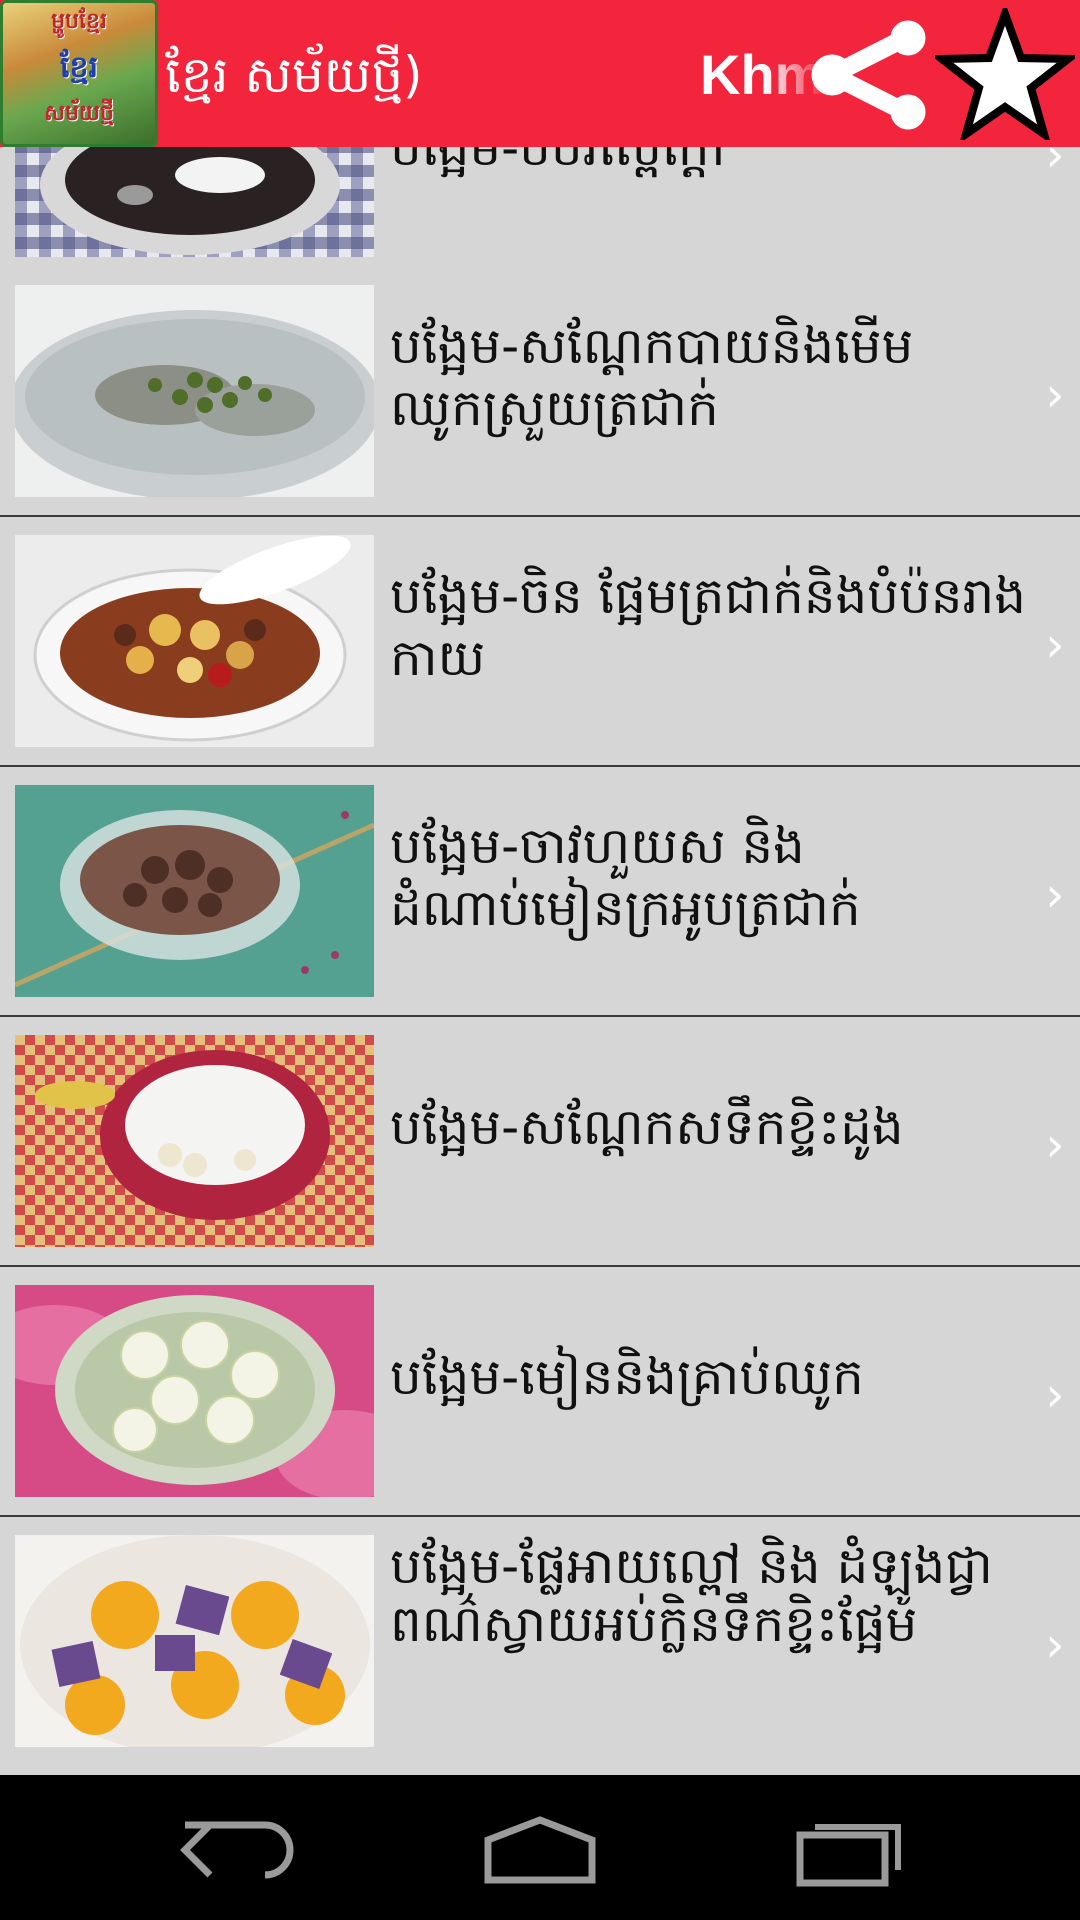 The width and height of the screenshot is (1080, 1920). I want to click on list-item: បង្អែម-សណ្ដែកបាយនិងមើមឈូកស្រួយត្រជាក់ ›, so click(540, 392).